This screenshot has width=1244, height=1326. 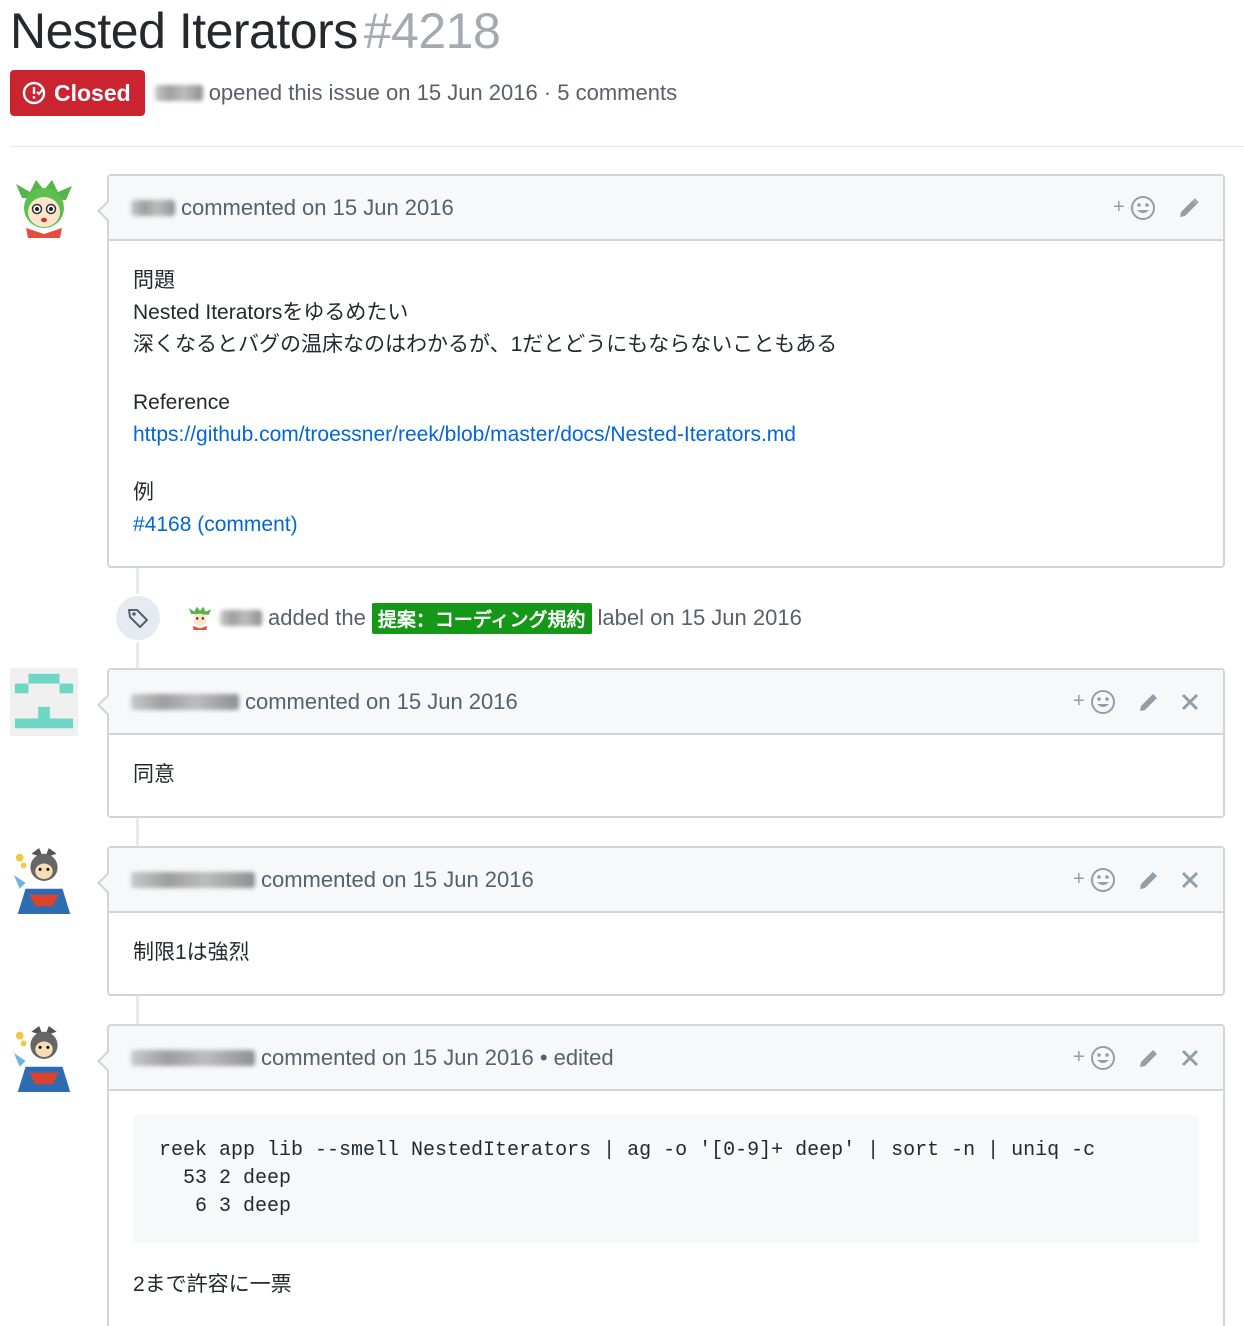 I want to click on state-label: Closed, so click(x=92, y=92).